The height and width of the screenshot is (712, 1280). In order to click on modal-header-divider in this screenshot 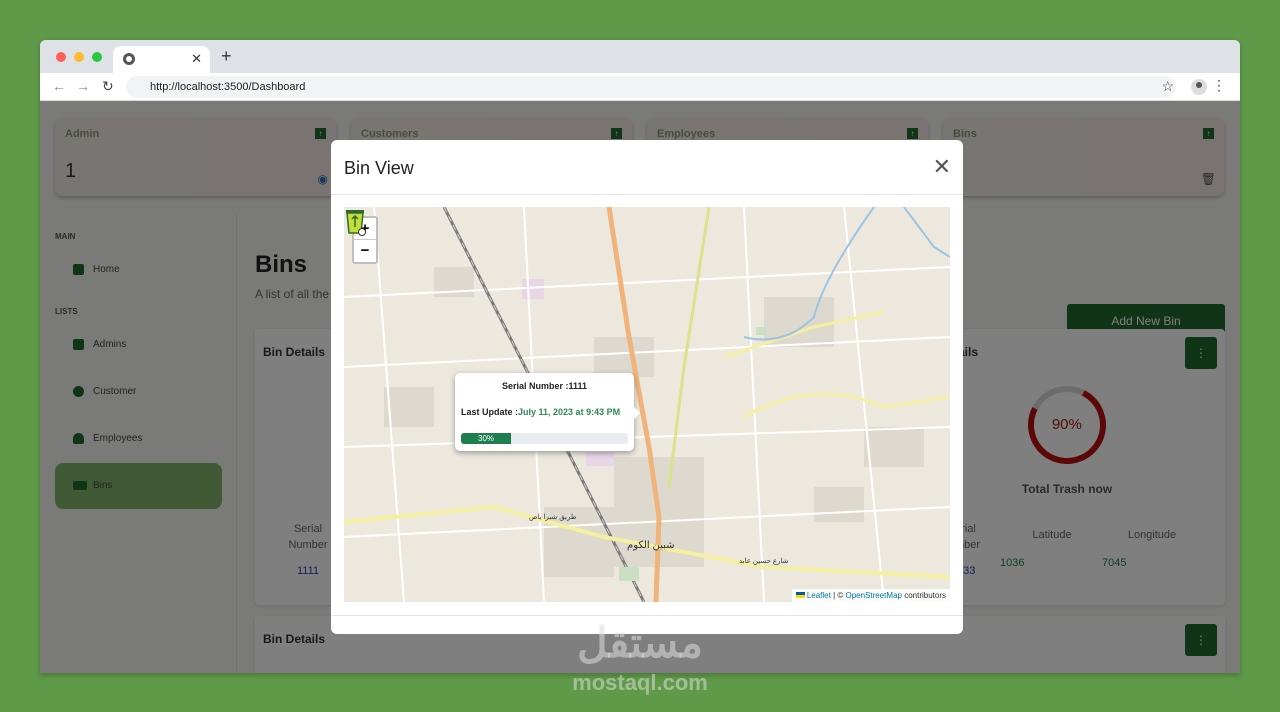, I will do `click(647, 194)`.